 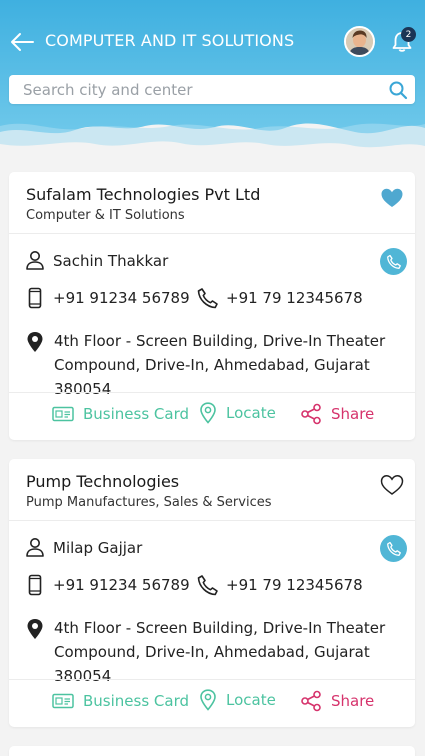 What do you see at coordinates (102, 481) in the screenshot?
I see `company-name: Pump Technologies` at bounding box center [102, 481].